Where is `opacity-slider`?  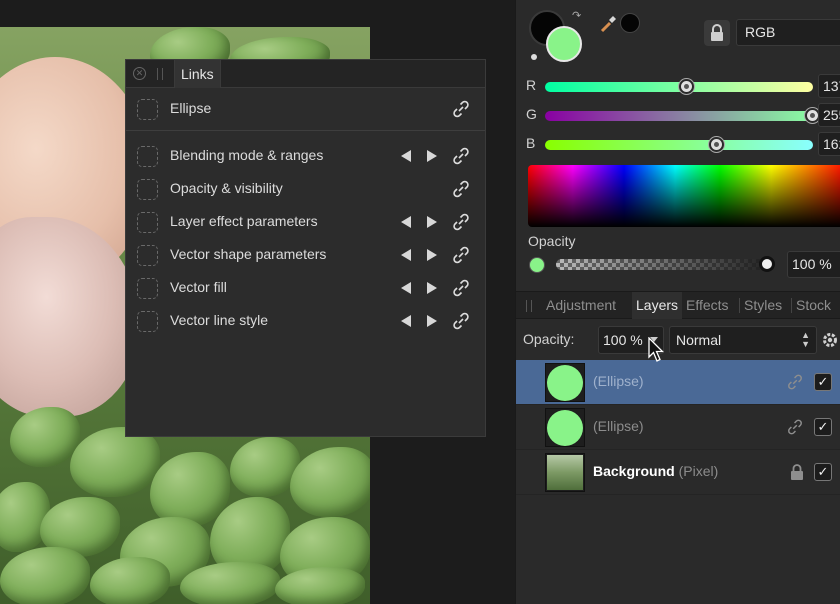 opacity-slider is located at coordinates (665, 264).